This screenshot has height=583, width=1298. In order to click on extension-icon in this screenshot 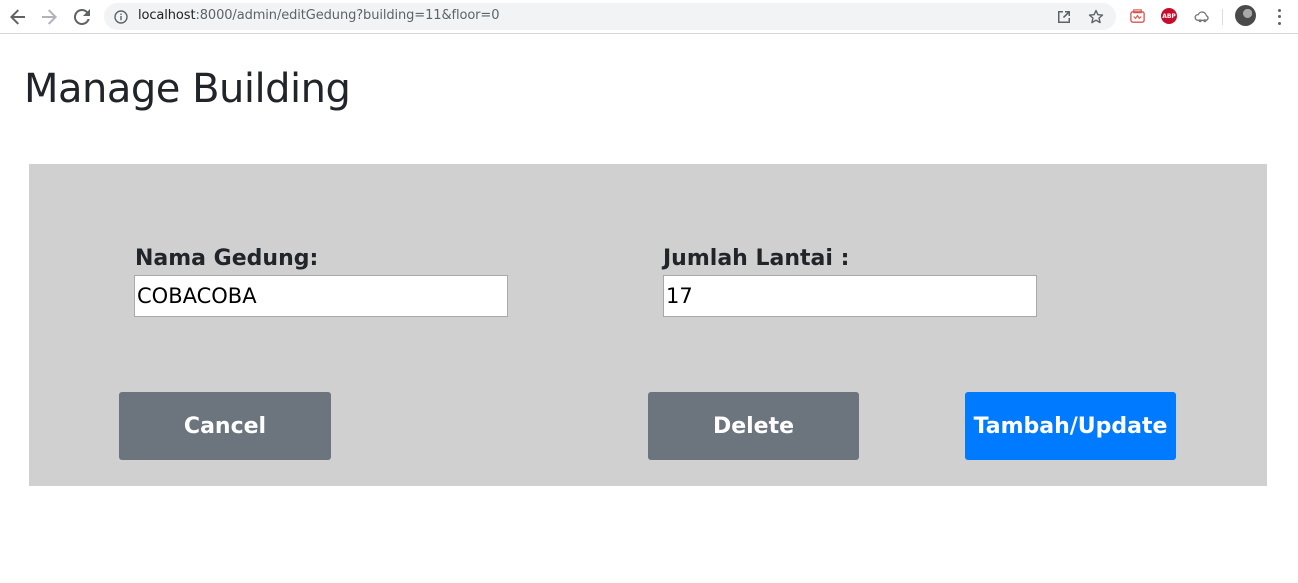, I will do `click(1137, 16)`.